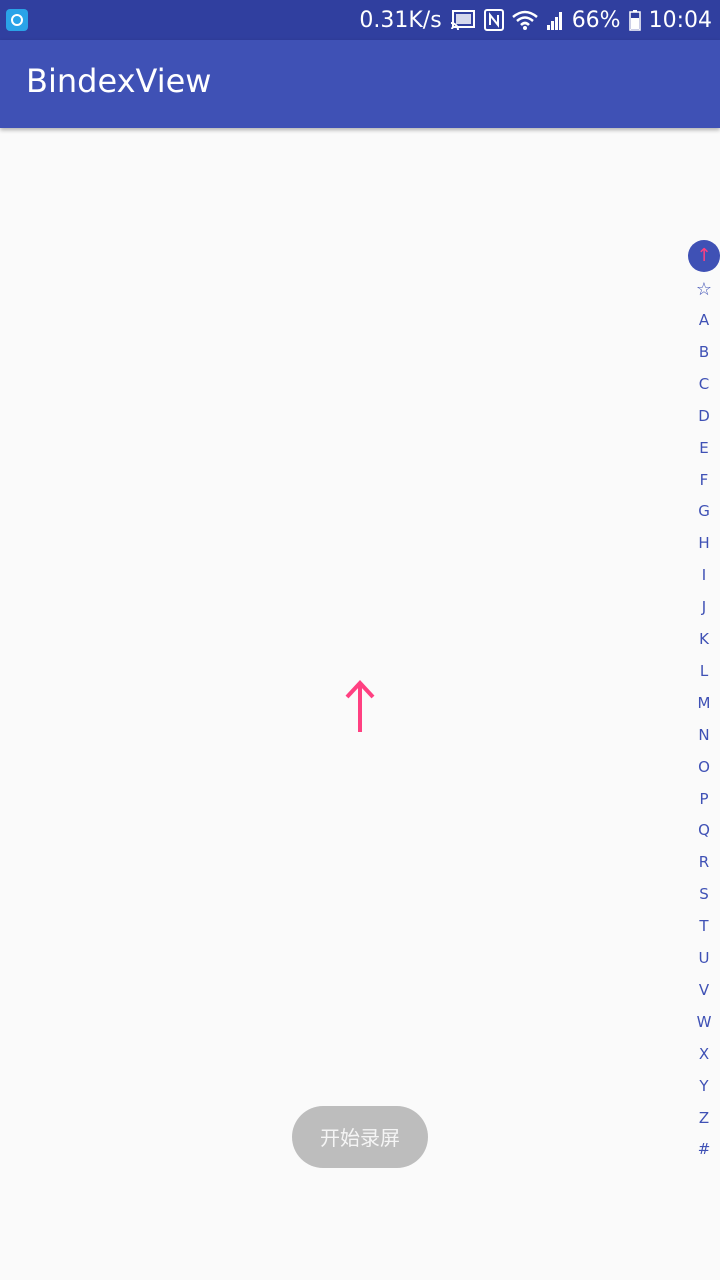 Image resolution: width=720 pixels, height=1280 pixels. I want to click on start-recording-button: 开始录屏, so click(360, 1137).